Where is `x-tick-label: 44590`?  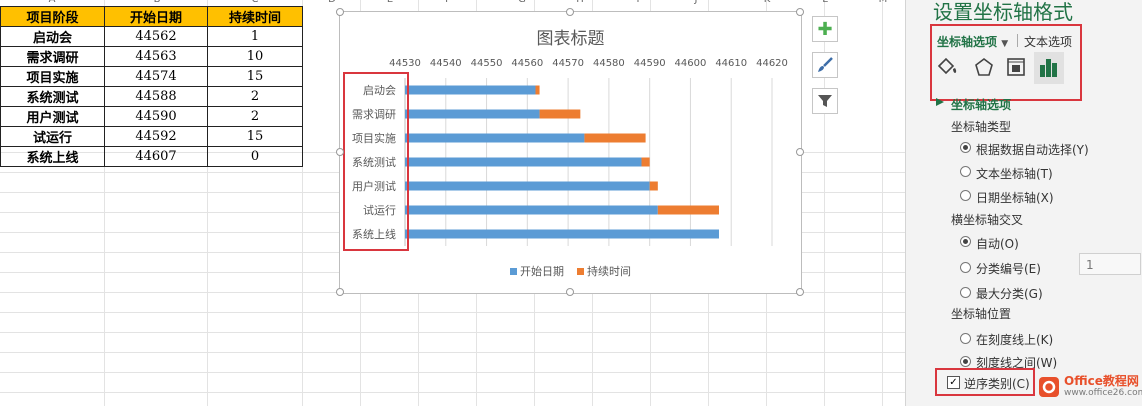 x-tick-label: 44590 is located at coordinates (650, 63).